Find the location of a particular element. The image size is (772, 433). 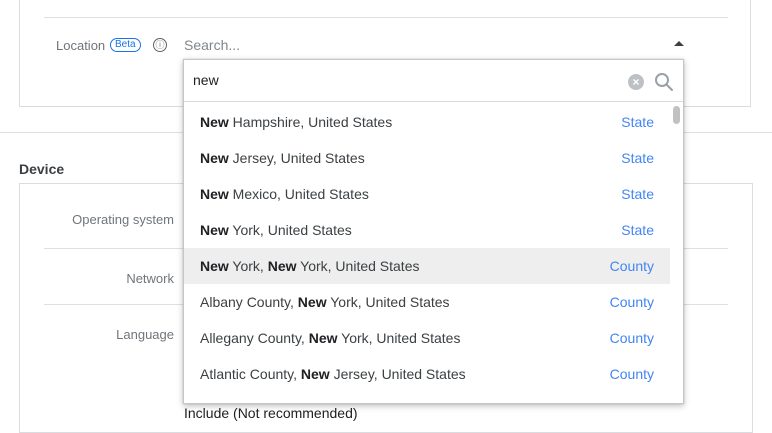

include-option: Include (Not recommended) is located at coordinates (271, 413).